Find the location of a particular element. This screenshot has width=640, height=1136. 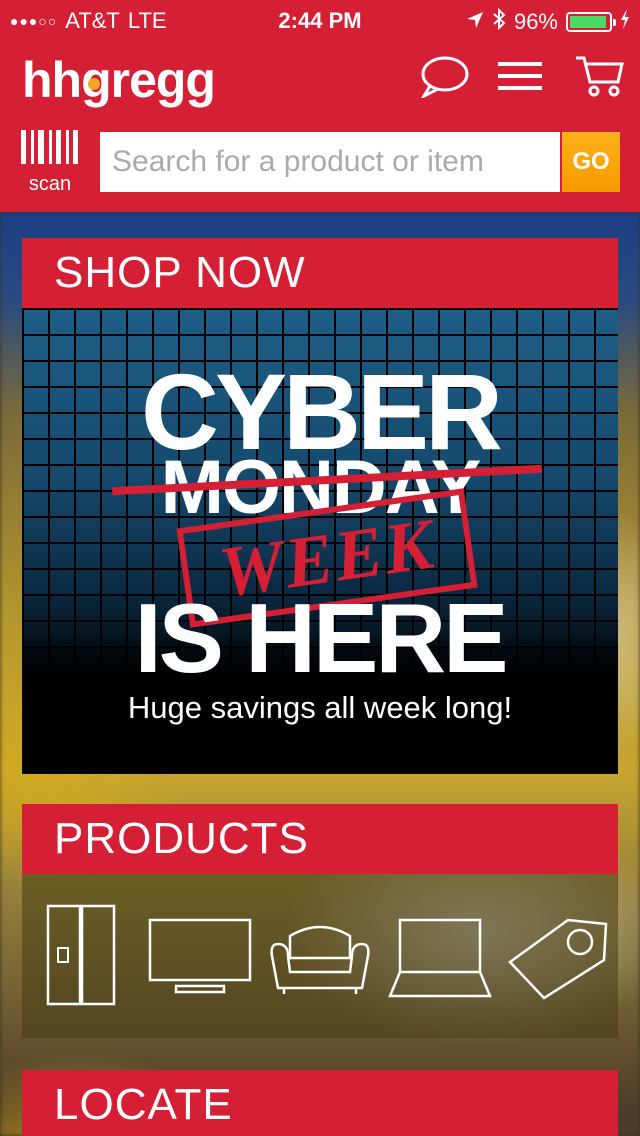

banner-tagline: Huge savings all week long! is located at coordinates (320, 707).